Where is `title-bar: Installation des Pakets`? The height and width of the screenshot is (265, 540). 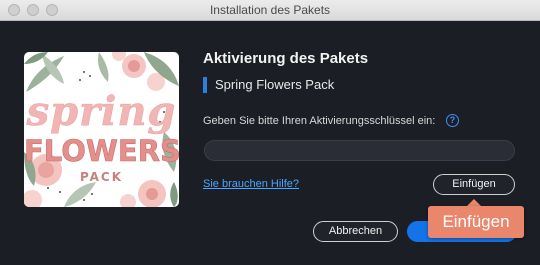 title-bar: Installation des Pakets is located at coordinates (270, 10).